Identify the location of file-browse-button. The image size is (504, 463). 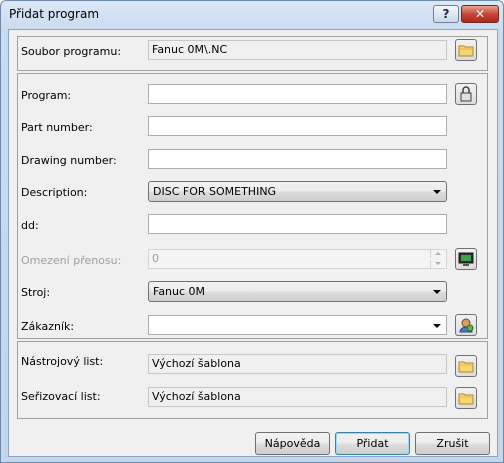
(466, 50).